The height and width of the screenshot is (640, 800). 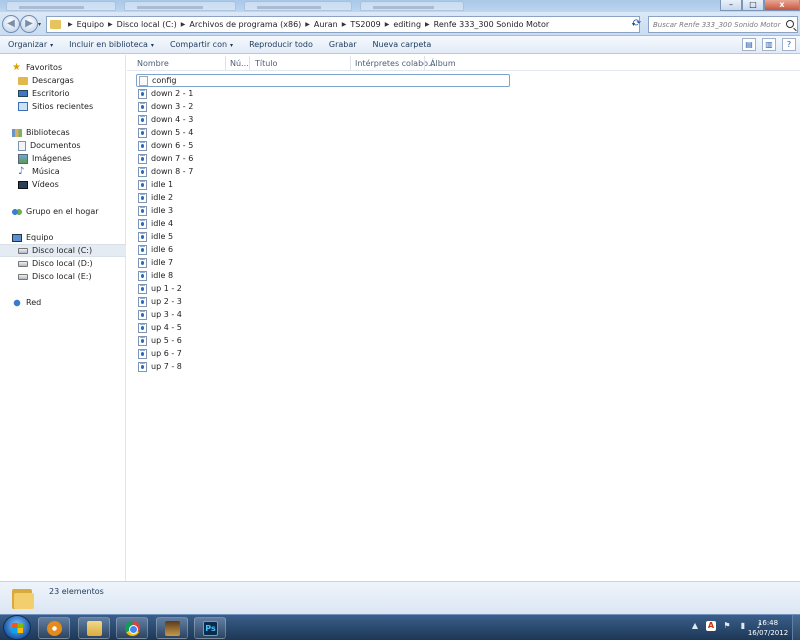 I want to click on breadcrumb-ts2009: TS2009, so click(x=365, y=24).